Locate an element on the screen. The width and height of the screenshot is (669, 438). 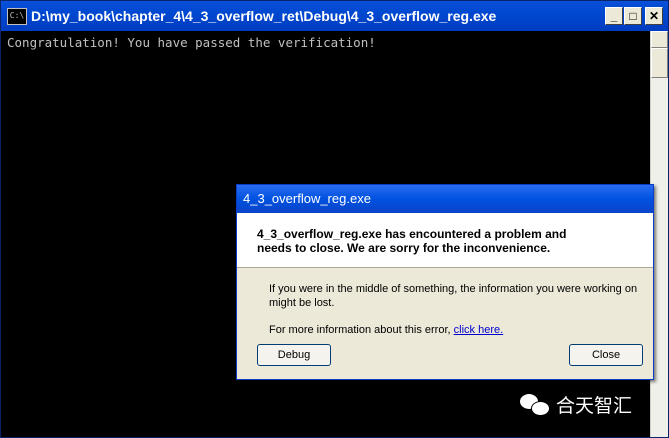
scroll-thumb is located at coordinates (659, 63).